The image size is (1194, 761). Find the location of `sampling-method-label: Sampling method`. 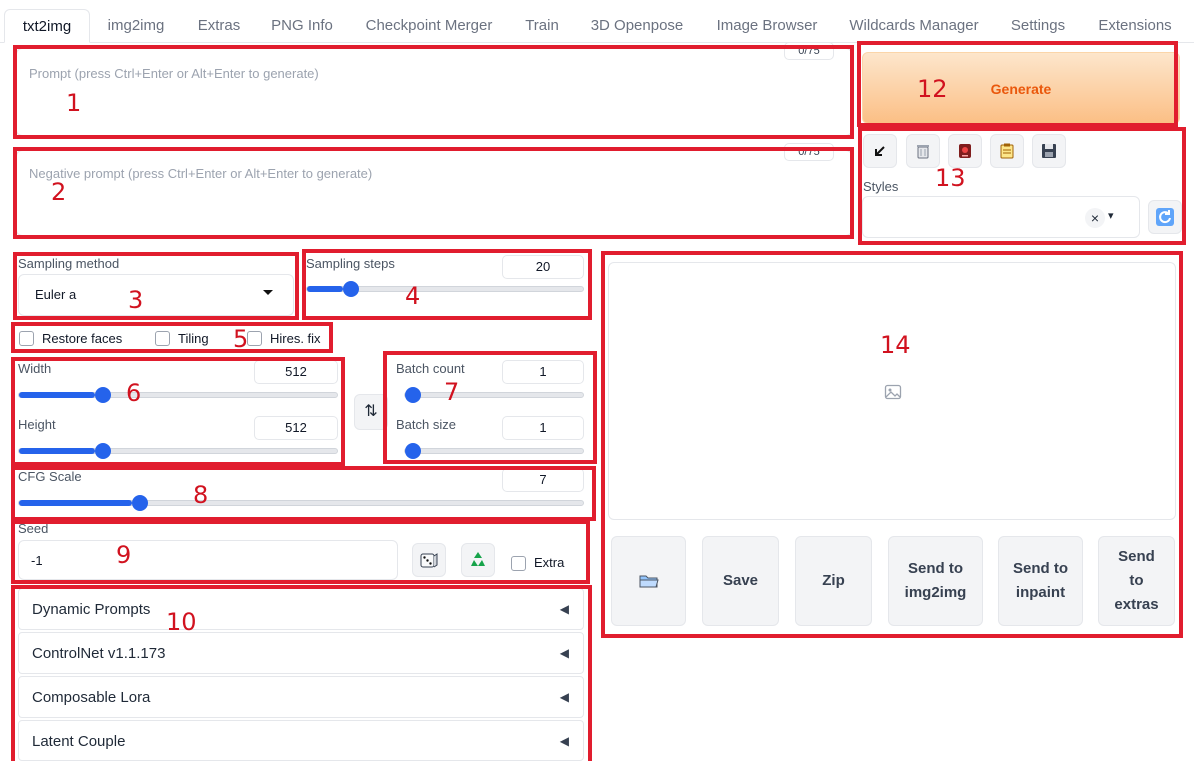

sampling-method-label: Sampling method is located at coordinates (69, 263).